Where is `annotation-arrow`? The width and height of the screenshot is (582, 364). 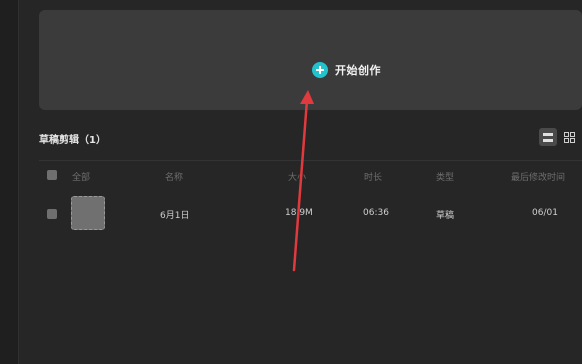
annotation-arrow is located at coordinates (303, 181).